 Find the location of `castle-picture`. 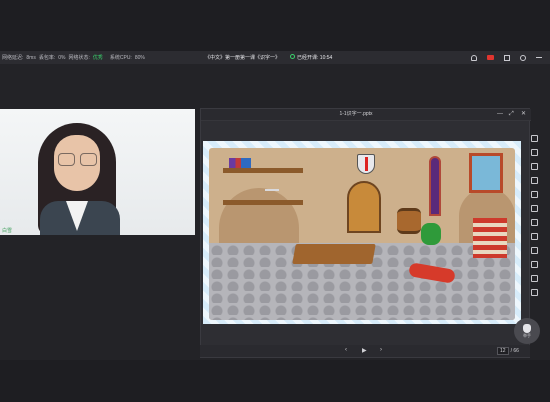

castle-picture is located at coordinates (486, 173).